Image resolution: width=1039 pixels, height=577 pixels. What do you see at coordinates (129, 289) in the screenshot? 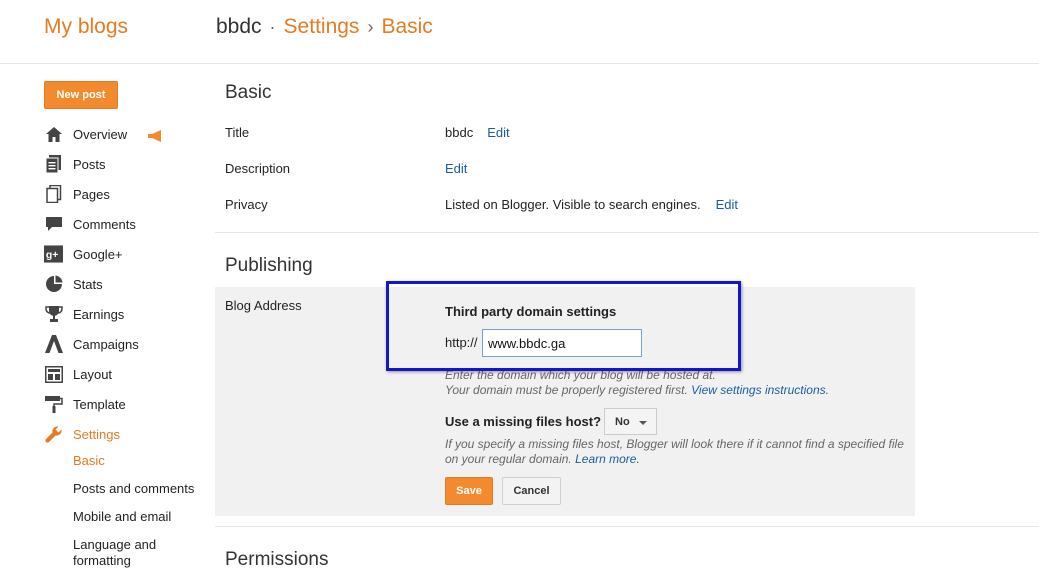
I see `sidebar-item-stats: Stats` at bounding box center [129, 289].